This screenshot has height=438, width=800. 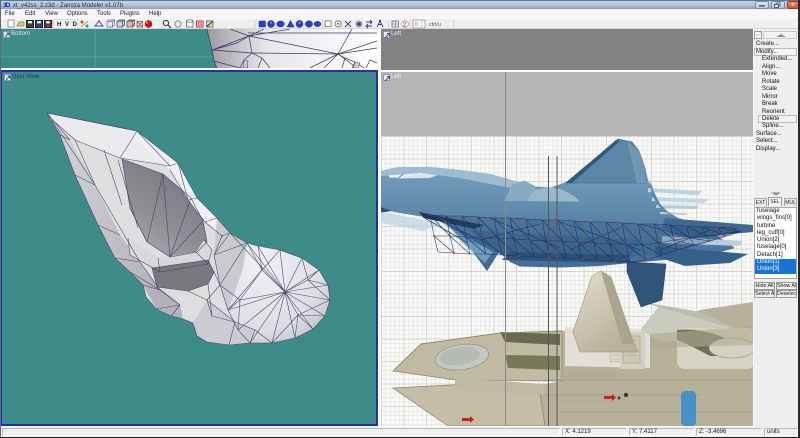 I want to click on svg-text: V, so click(x=67, y=25).